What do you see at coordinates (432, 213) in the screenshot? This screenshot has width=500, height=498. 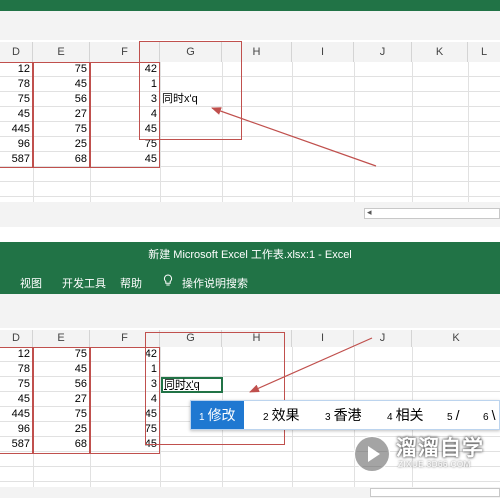 I see `top-horizontal-scrollbar: ◂` at bounding box center [432, 213].